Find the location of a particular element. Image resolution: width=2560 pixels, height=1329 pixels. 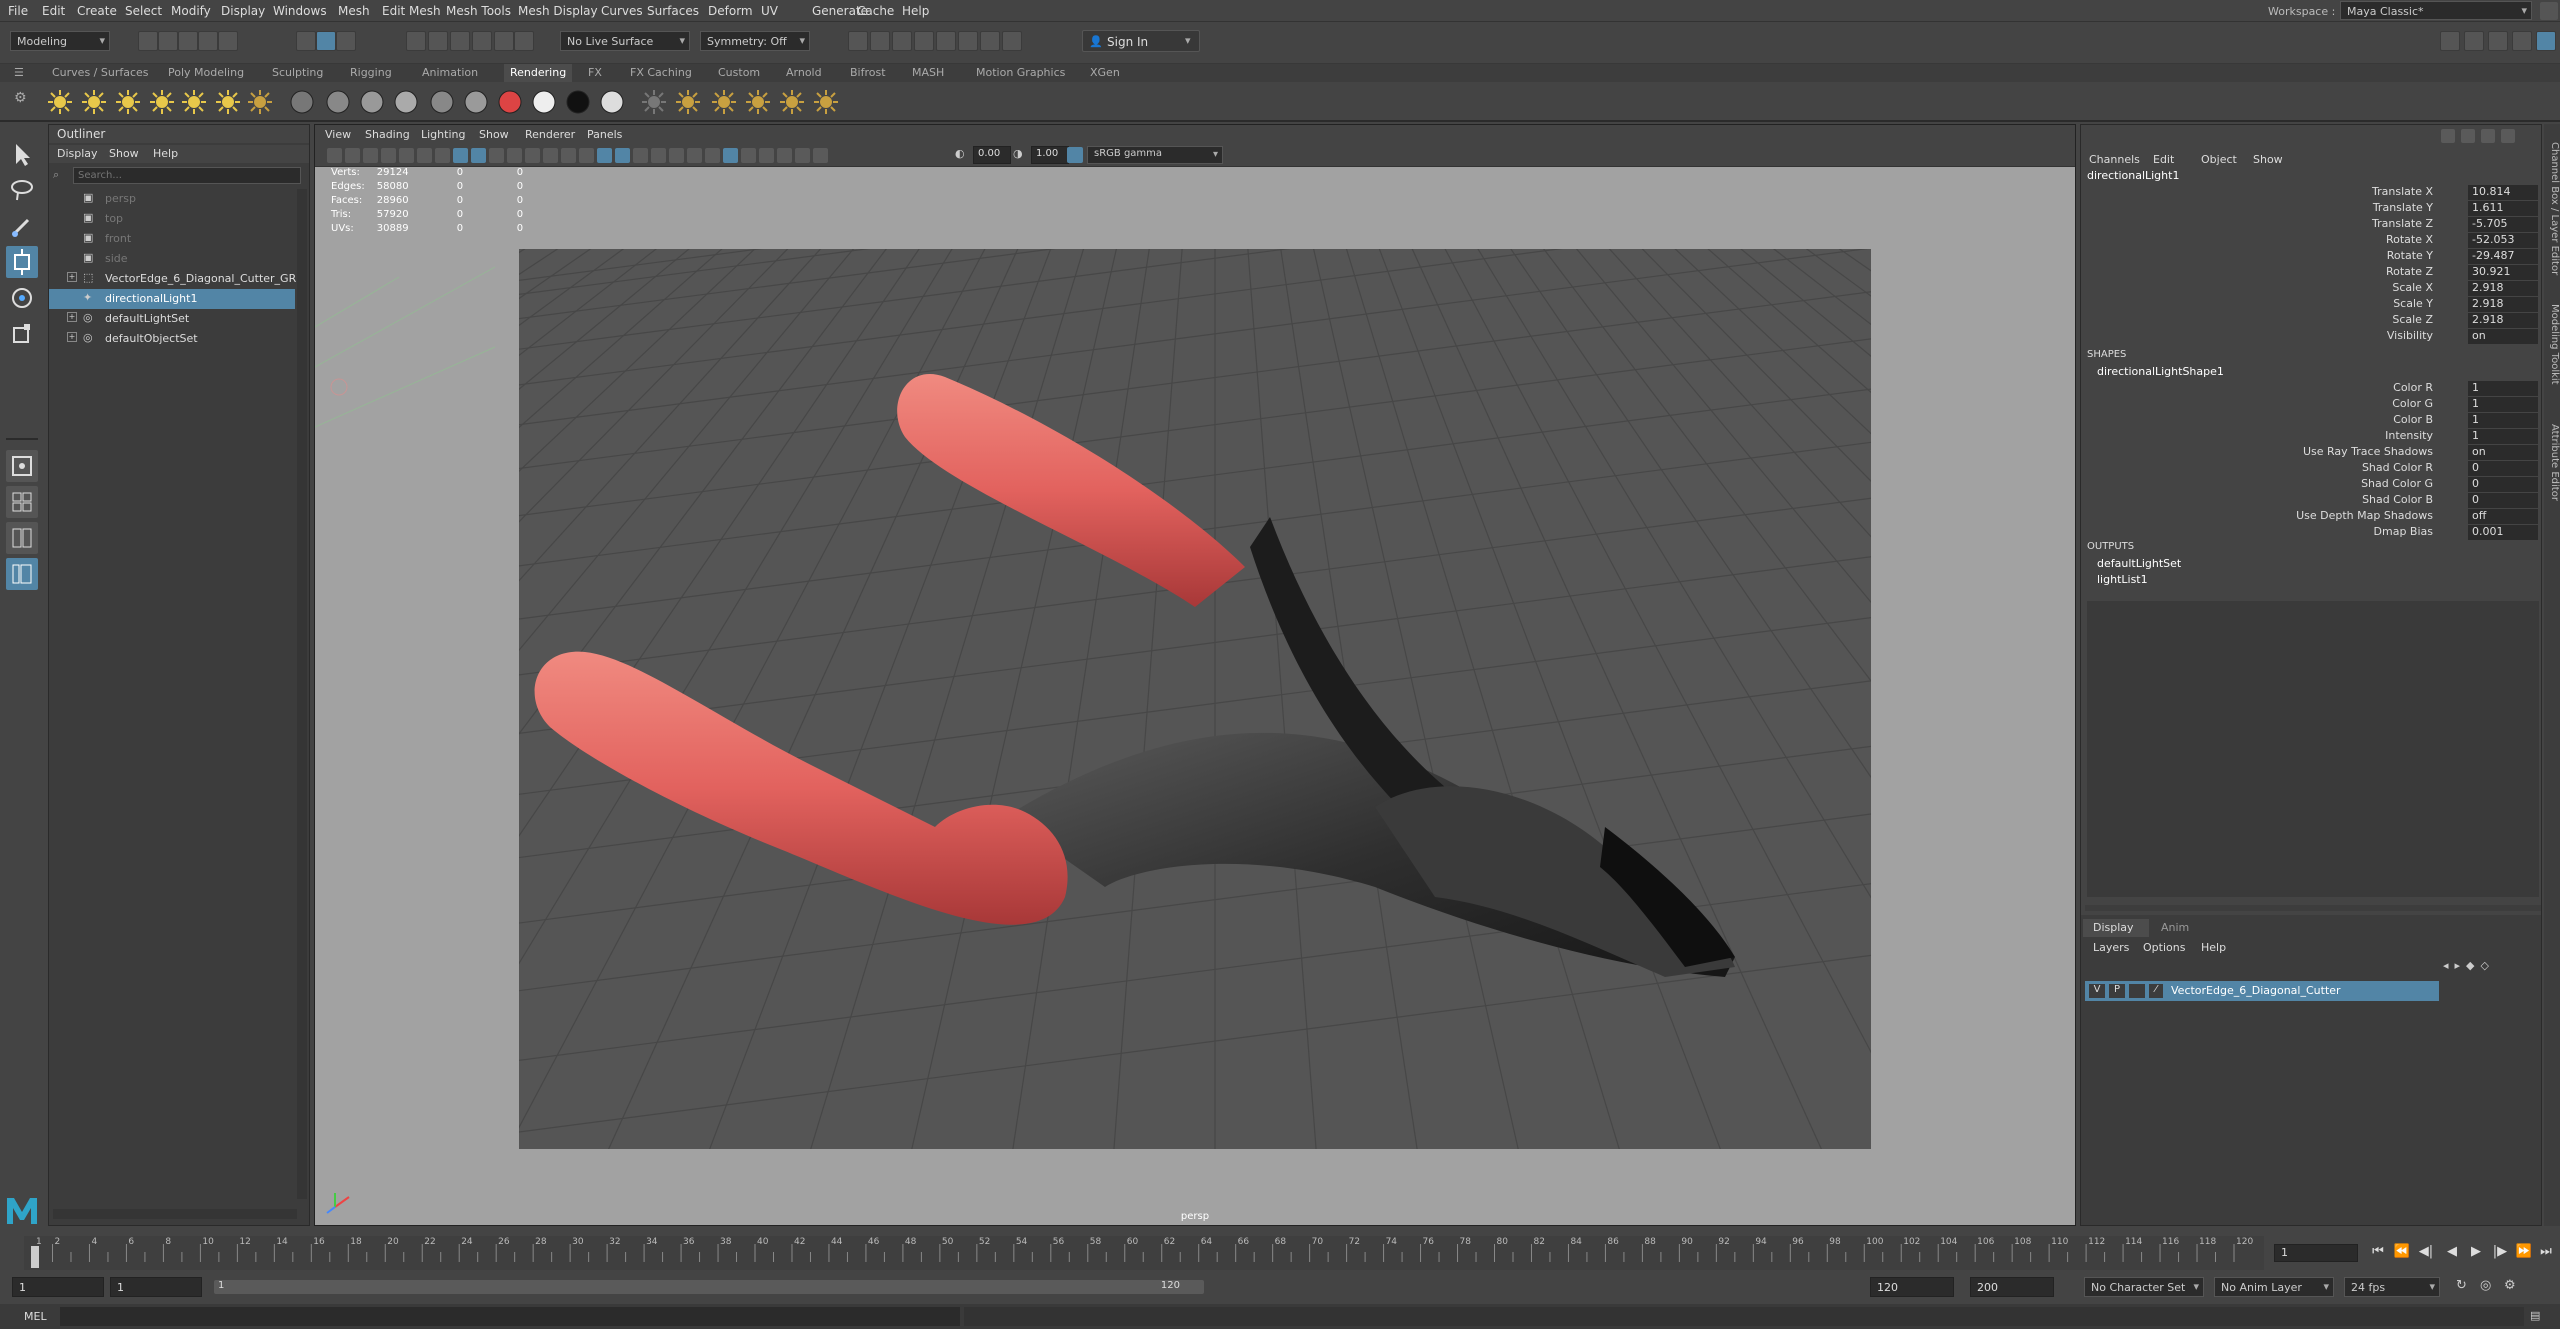

tool-settings-toggle-icon is located at coordinates (2522, 41).